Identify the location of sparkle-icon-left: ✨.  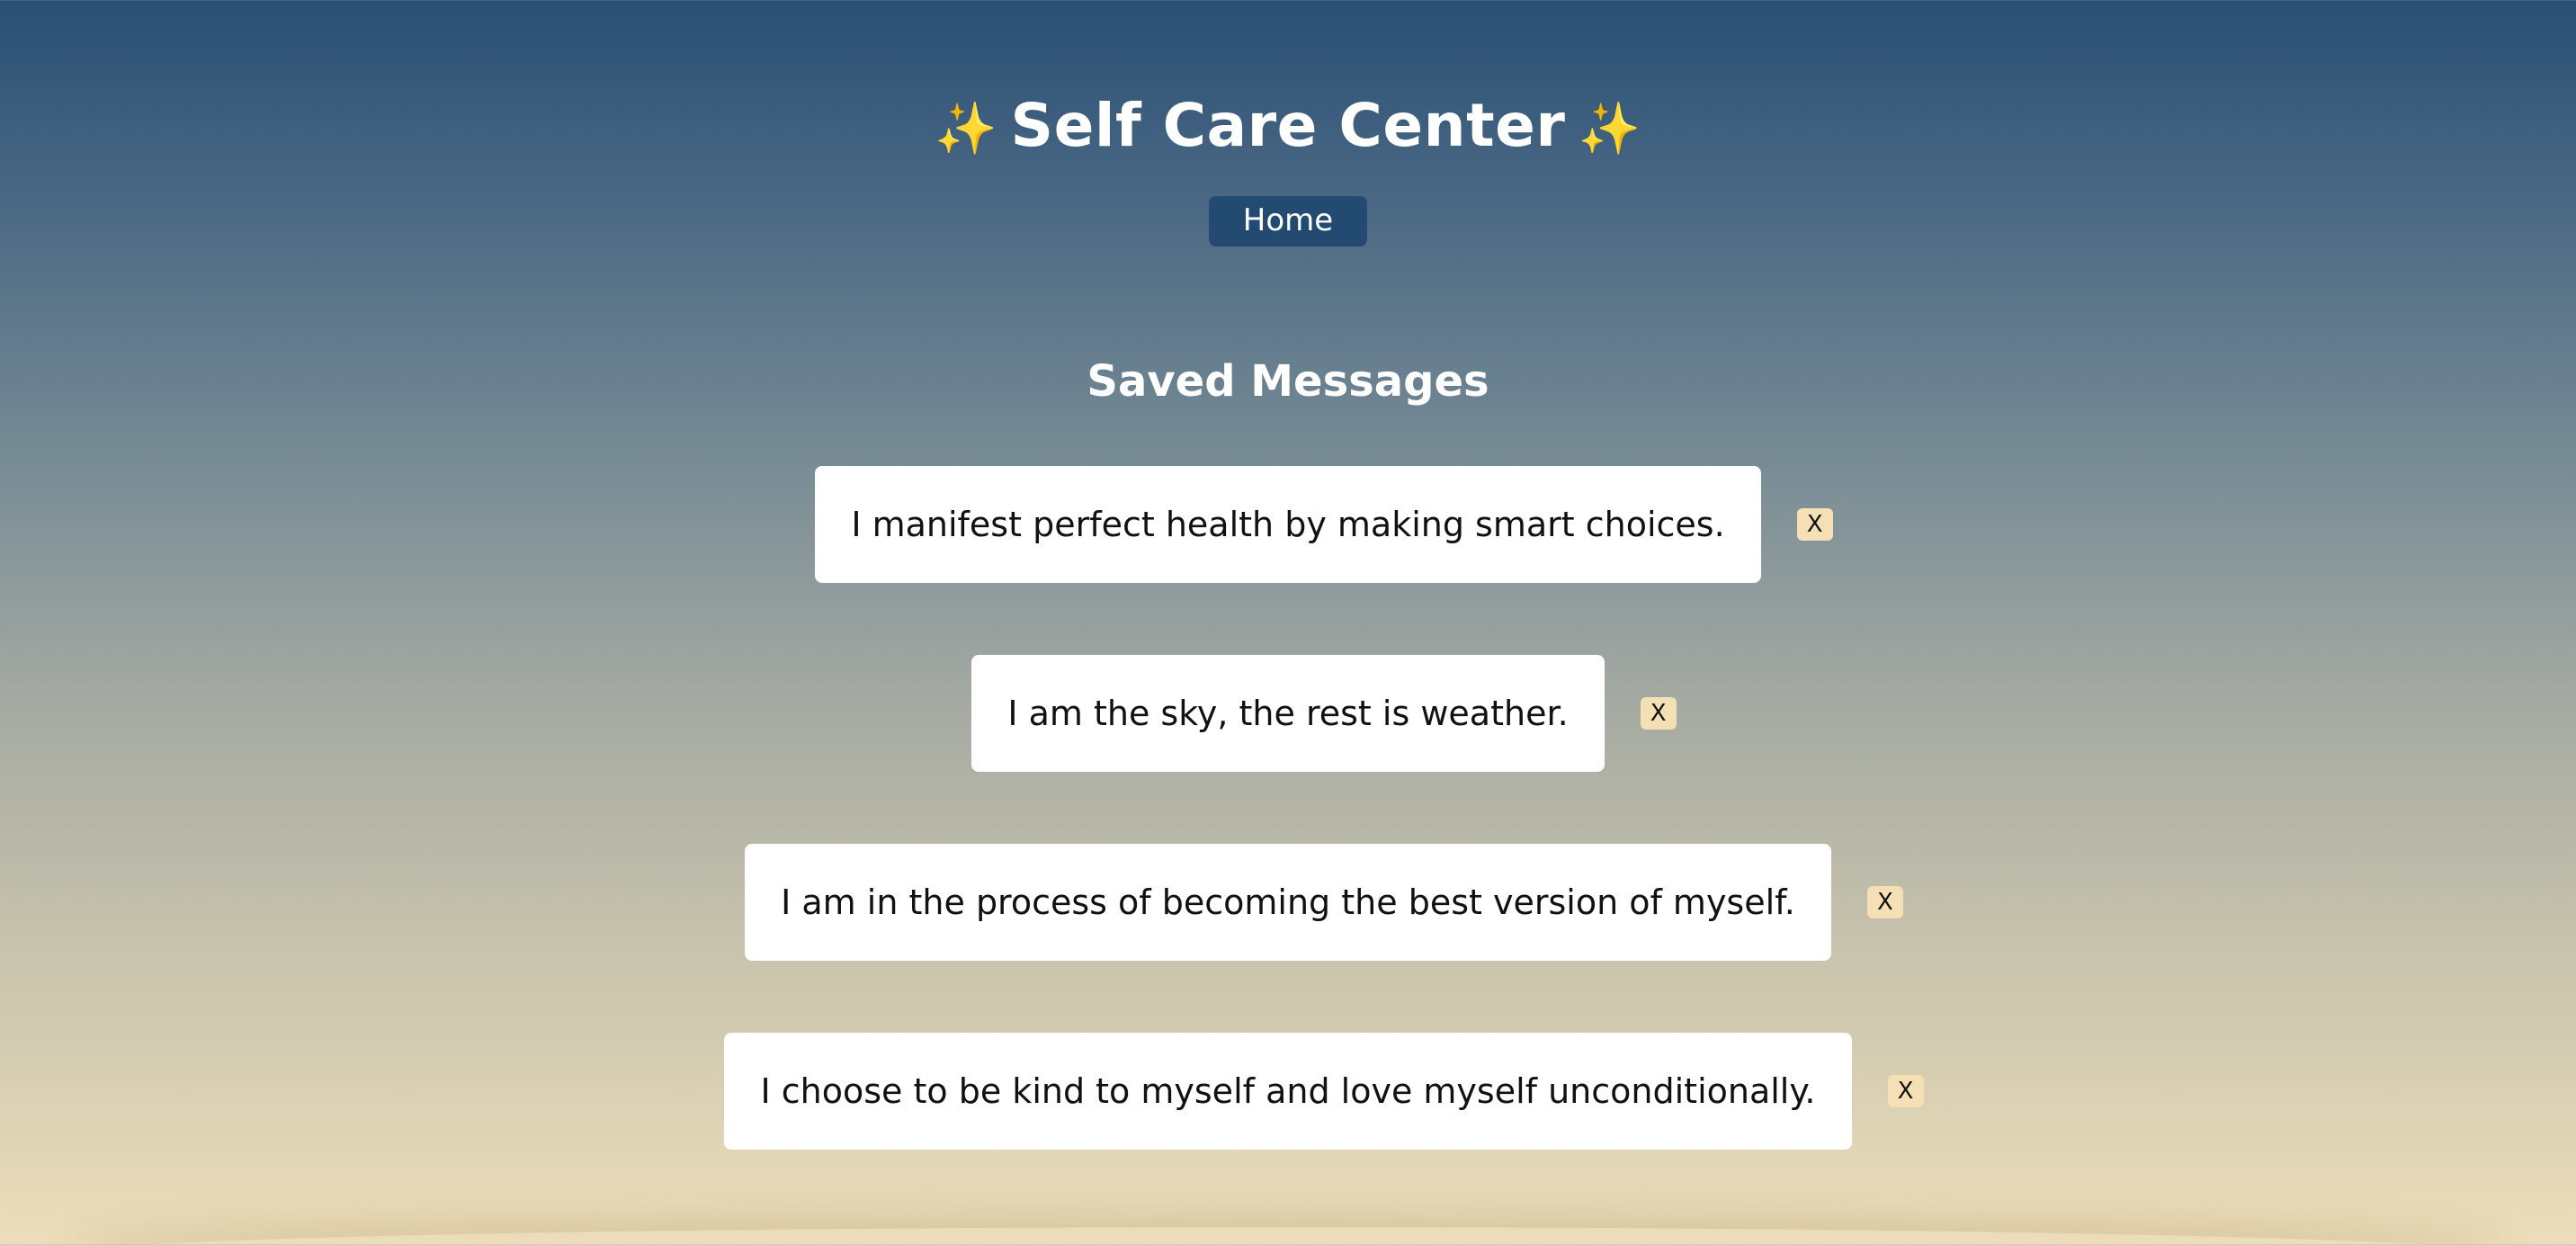
(967, 129).